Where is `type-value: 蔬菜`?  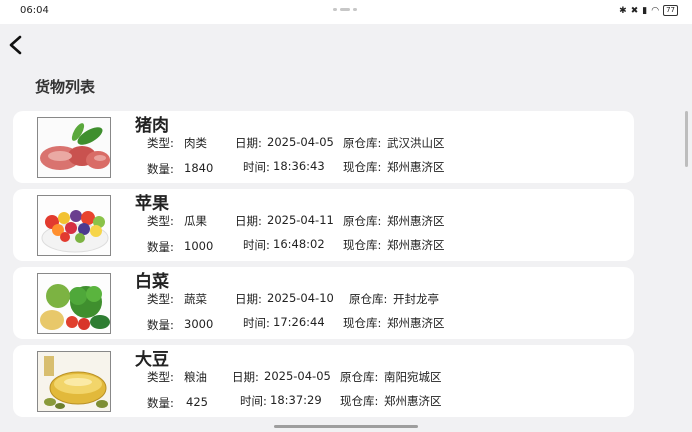 type-value: 蔬菜 is located at coordinates (195, 299).